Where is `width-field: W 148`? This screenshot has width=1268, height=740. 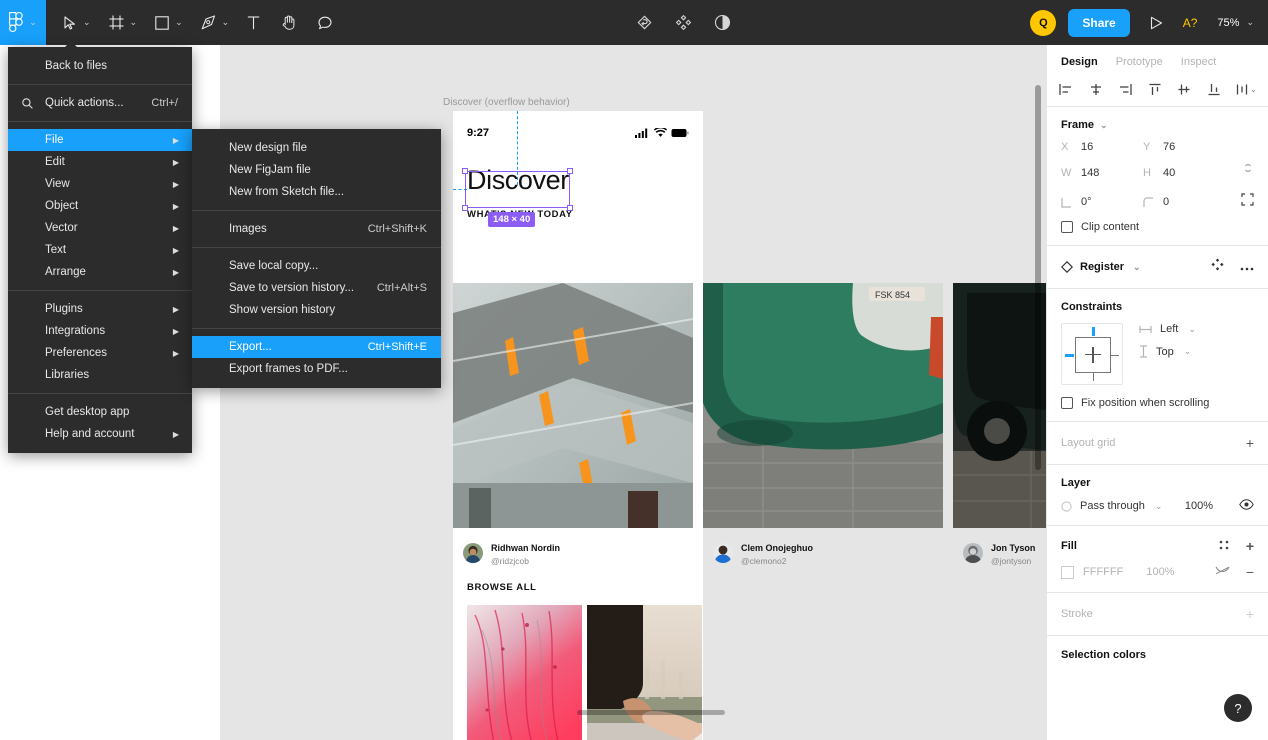
width-field: W 148 is located at coordinates (1102, 173).